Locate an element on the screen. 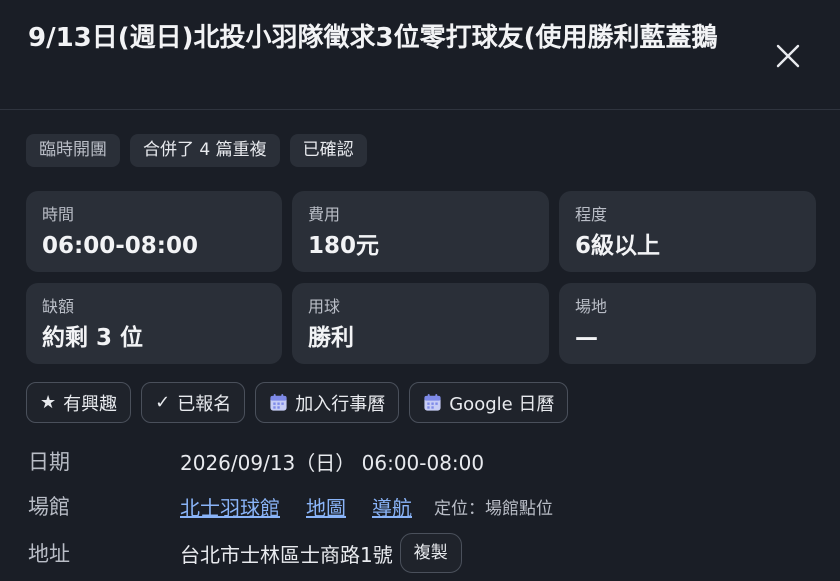  google-calendar-button: Google 日曆 is located at coordinates (489, 402).